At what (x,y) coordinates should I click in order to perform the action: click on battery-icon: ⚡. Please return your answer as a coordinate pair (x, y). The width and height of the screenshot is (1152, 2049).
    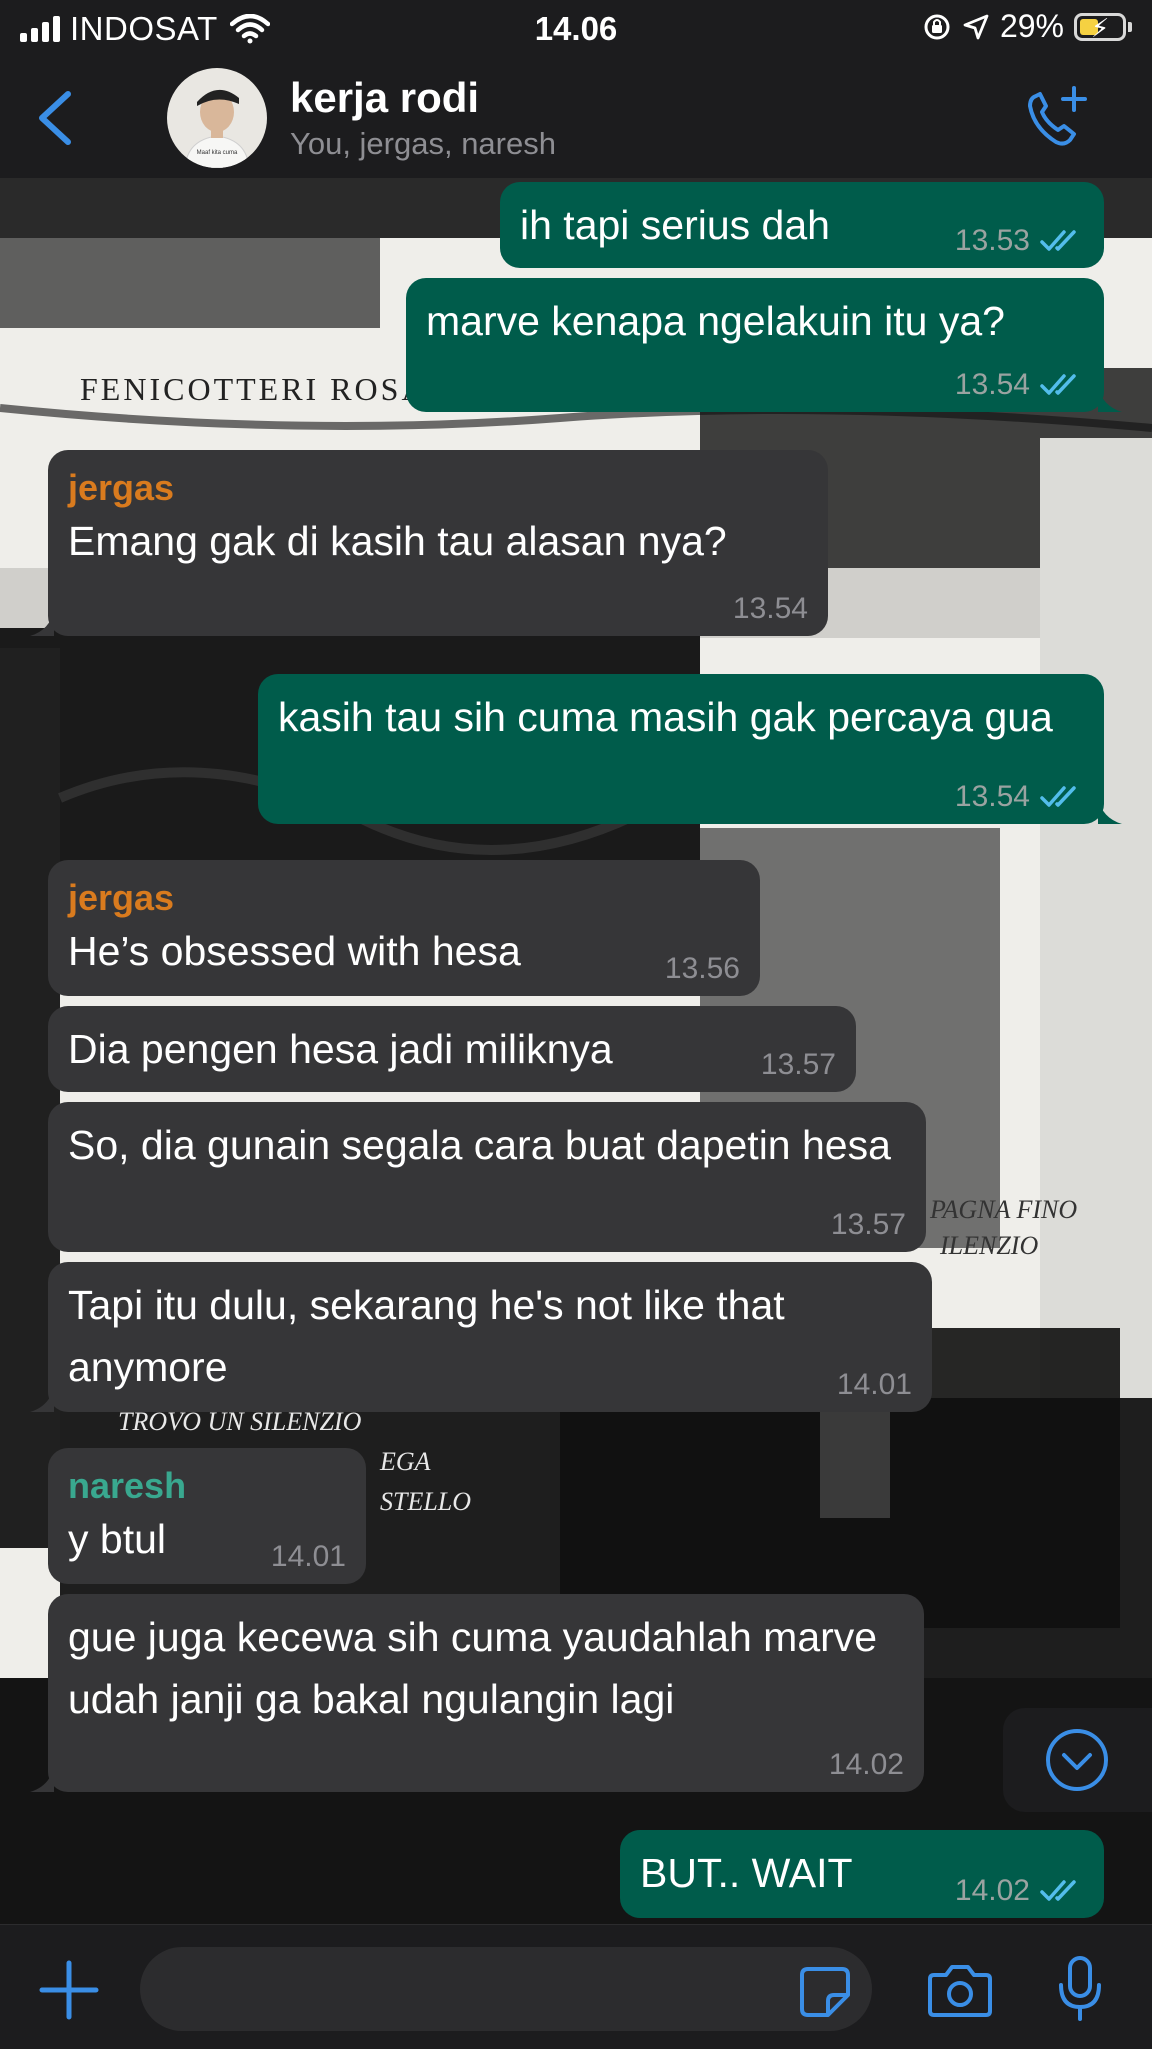
    Looking at the image, I should click on (1100, 27).